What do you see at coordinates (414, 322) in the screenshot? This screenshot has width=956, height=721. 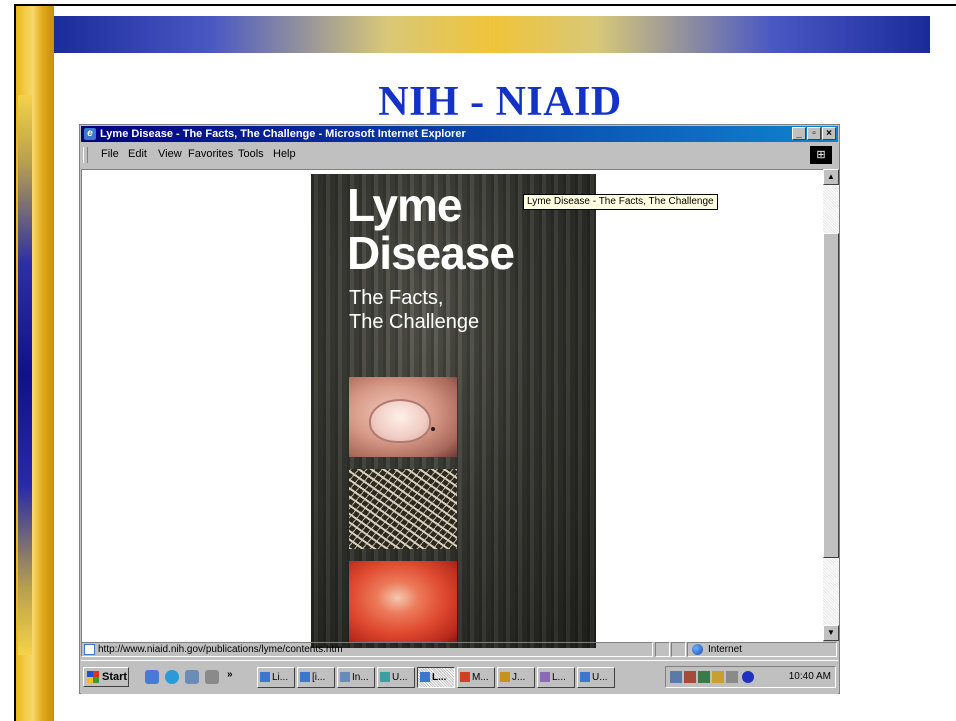 I see `cover-subtitle-line2: The Challenge` at bounding box center [414, 322].